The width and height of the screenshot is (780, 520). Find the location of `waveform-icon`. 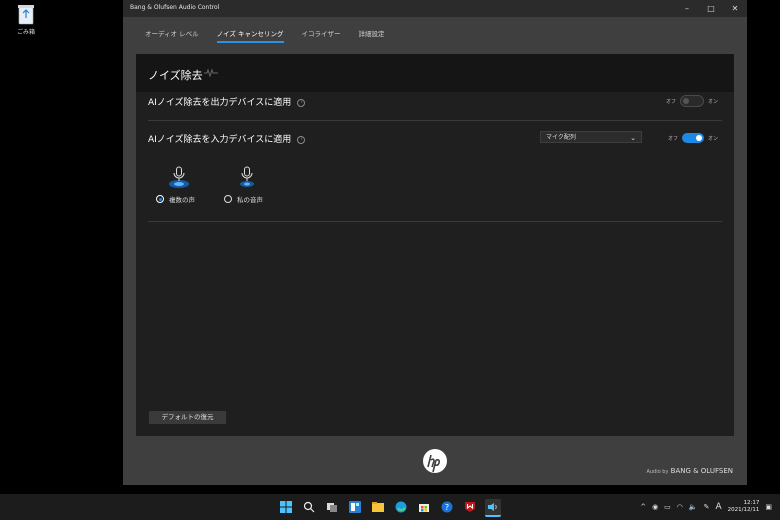

waveform-icon is located at coordinates (211, 73).